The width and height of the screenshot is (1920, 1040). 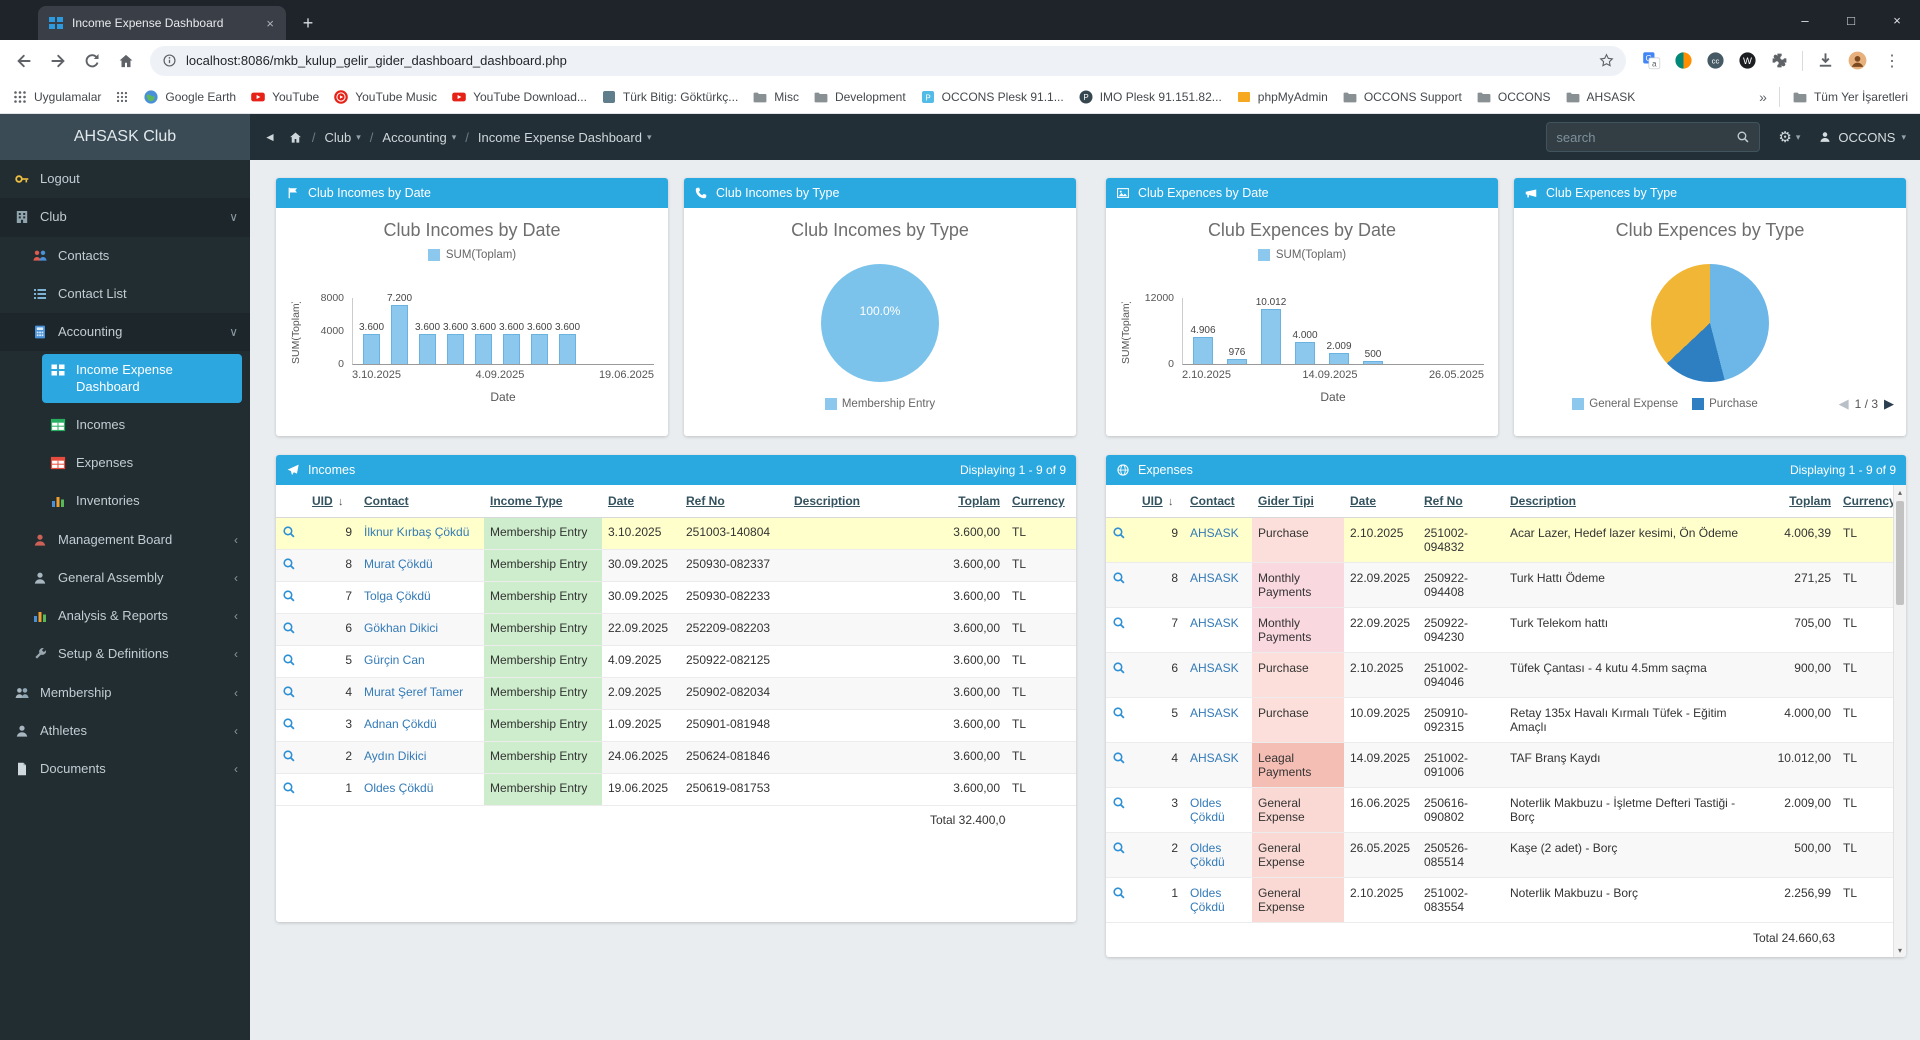 I want to click on browser-tab: Income Expense Dashboard ×, so click(x=162, y=23).